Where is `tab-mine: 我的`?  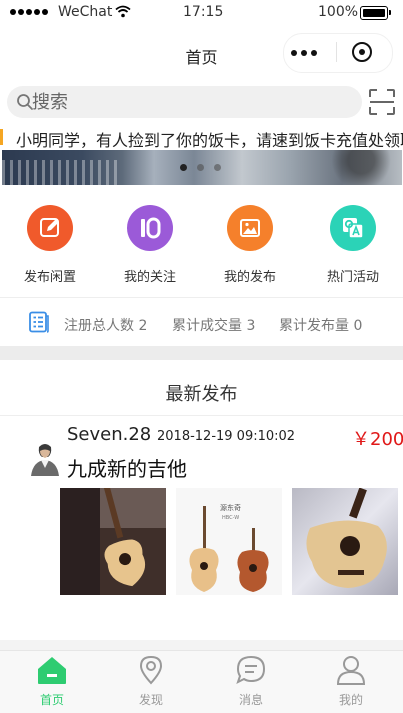 tab-mine: 我的 is located at coordinates (351, 681).